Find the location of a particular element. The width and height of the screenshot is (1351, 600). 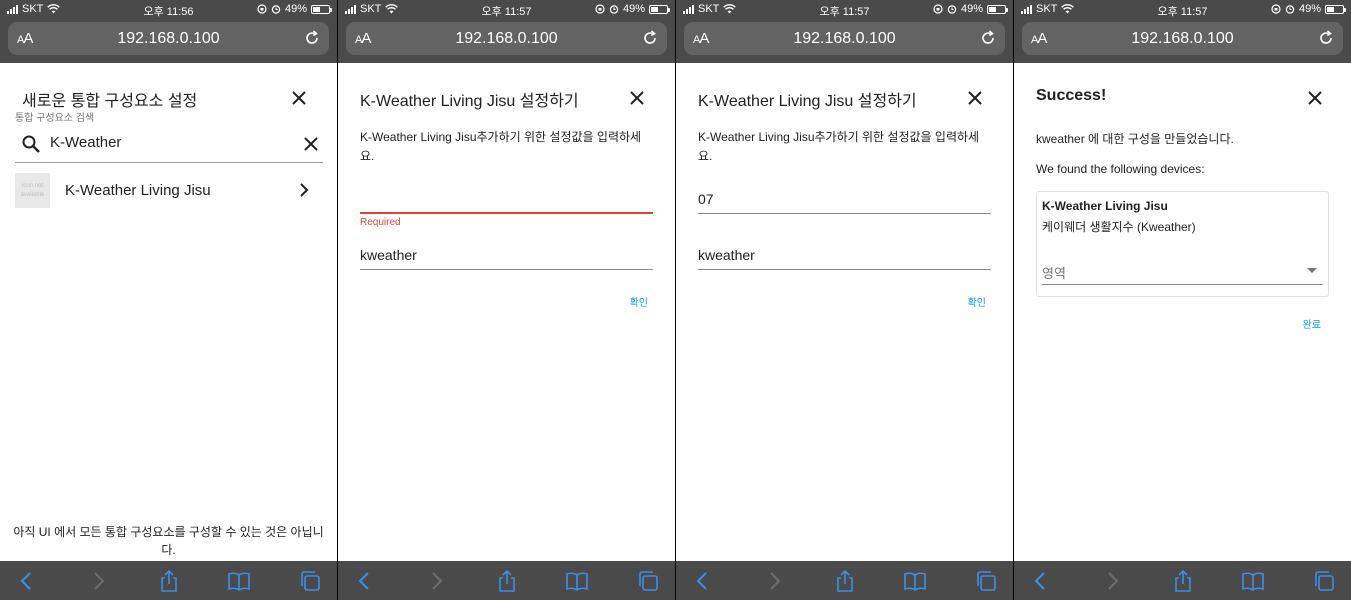

search-icon is located at coordinates (31, 144).